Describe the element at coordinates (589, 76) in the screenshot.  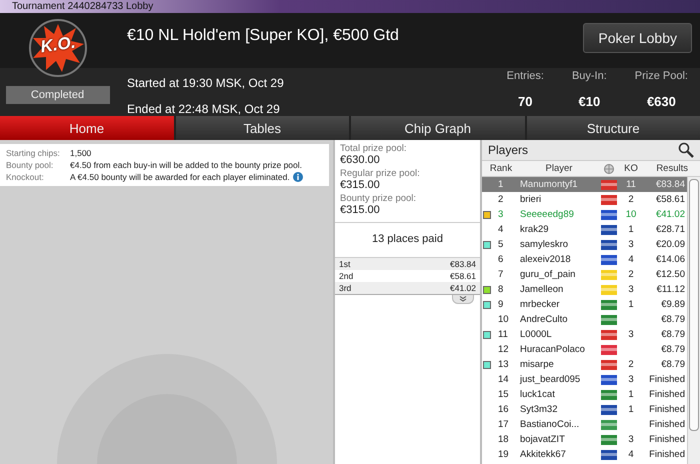
I see `stat-label: Buy-In:` at that location.